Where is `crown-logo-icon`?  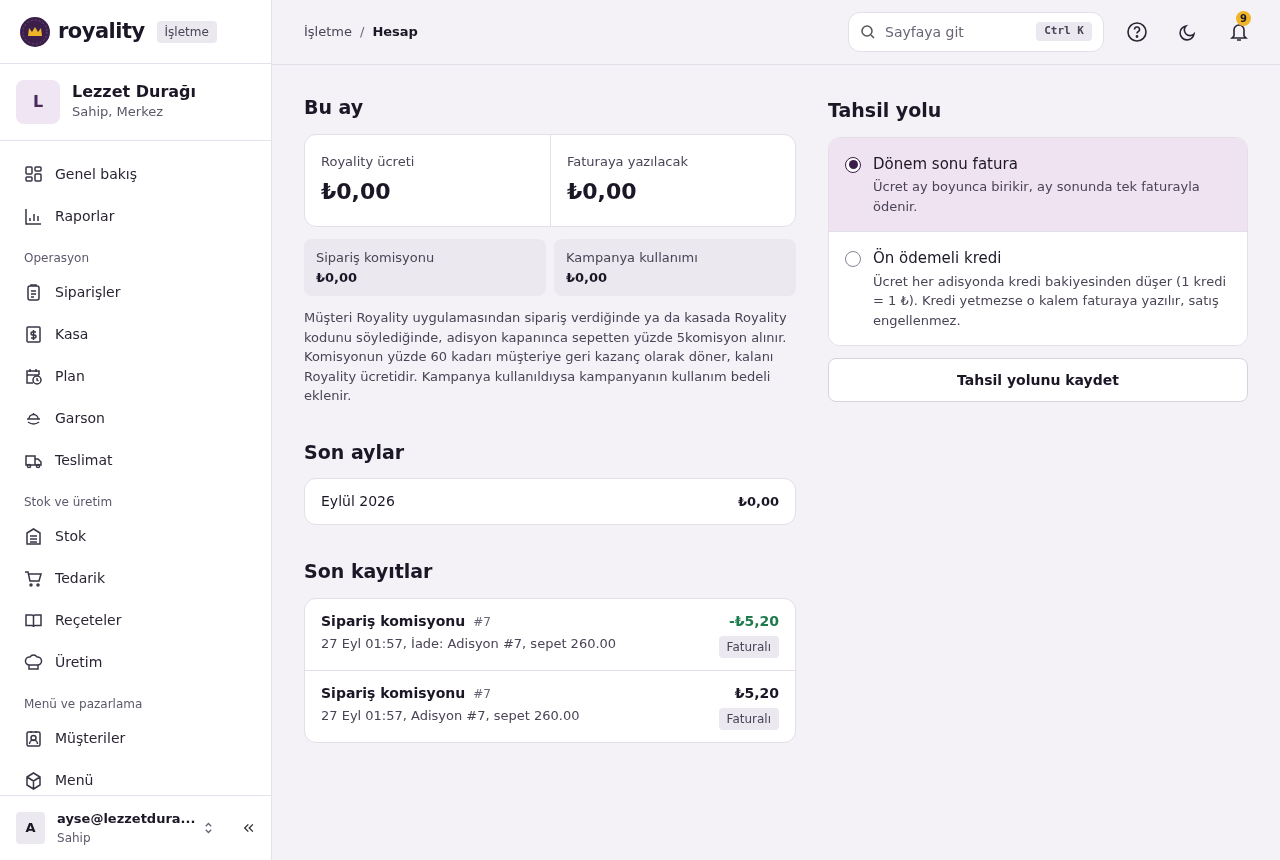 crown-logo-icon is located at coordinates (35, 31).